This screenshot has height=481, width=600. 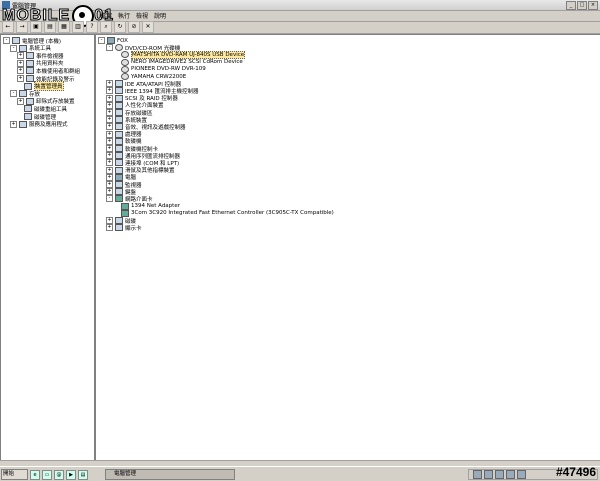 What do you see at coordinates (168, 69) in the screenshot?
I see `device-tree-label: PIONEER DVD-RW DVR-109` at bounding box center [168, 69].